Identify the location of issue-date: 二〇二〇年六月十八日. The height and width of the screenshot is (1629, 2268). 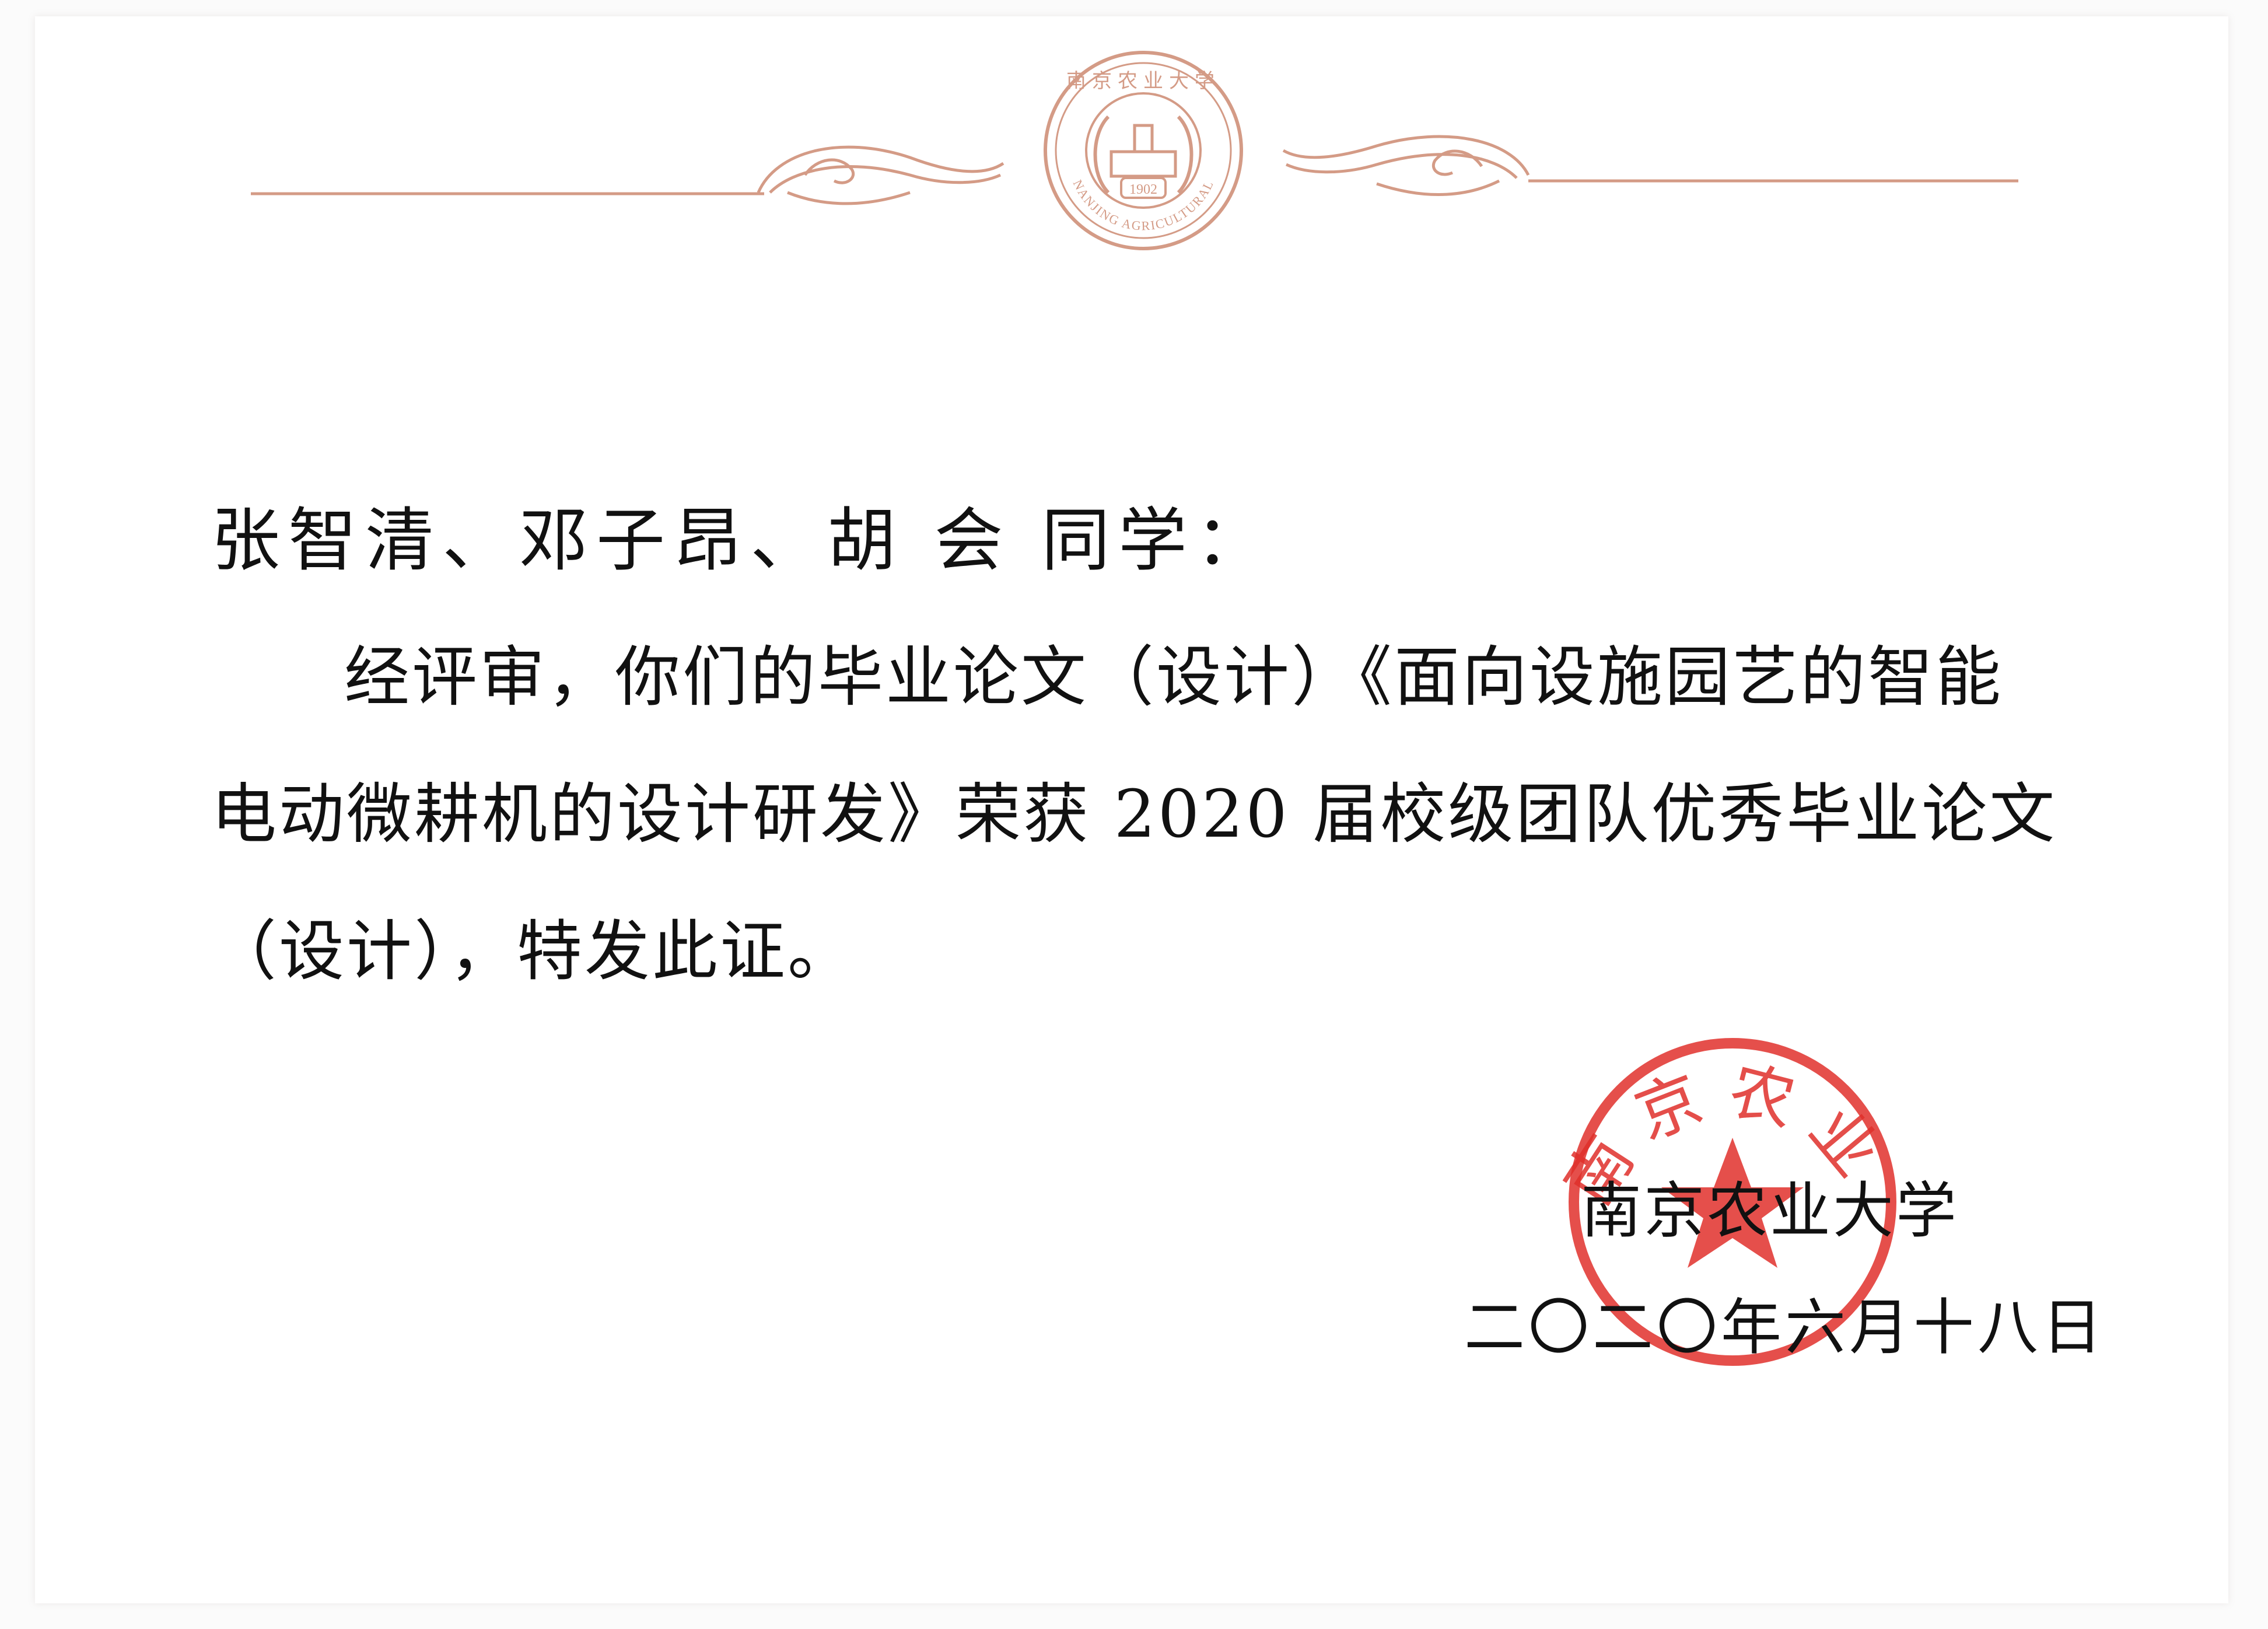
(1785, 1327).